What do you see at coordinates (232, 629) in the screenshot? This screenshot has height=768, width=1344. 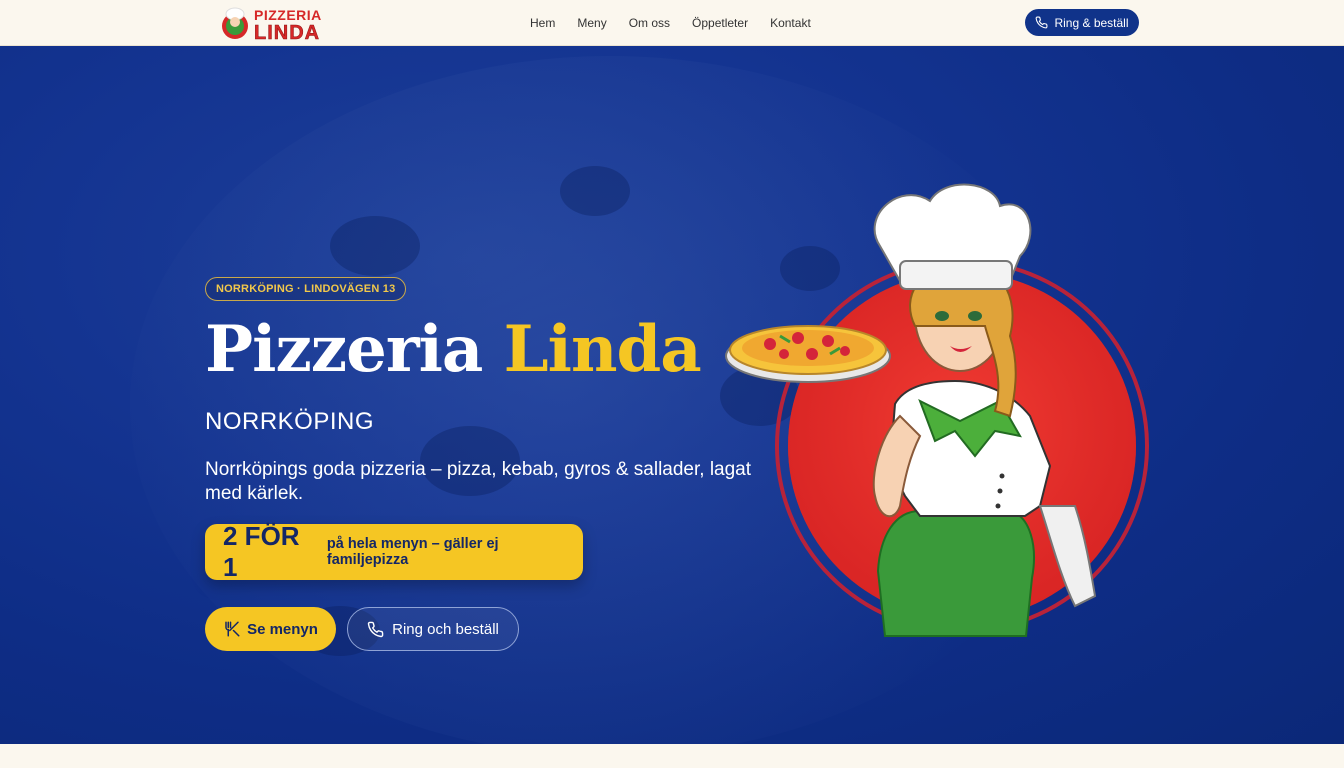 I see `utensils-icon` at bounding box center [232, 629].